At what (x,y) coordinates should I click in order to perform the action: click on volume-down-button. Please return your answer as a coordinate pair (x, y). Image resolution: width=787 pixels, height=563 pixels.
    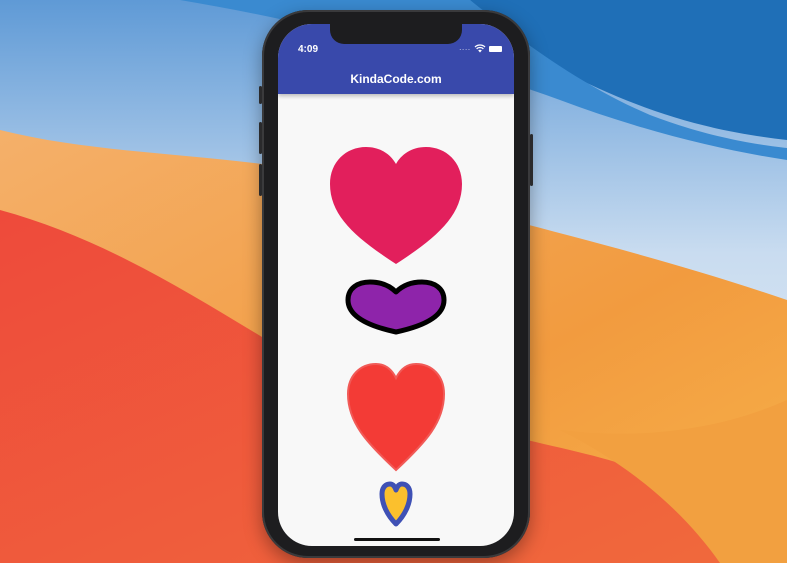
    Looking at the image, I should click on (260, 180).